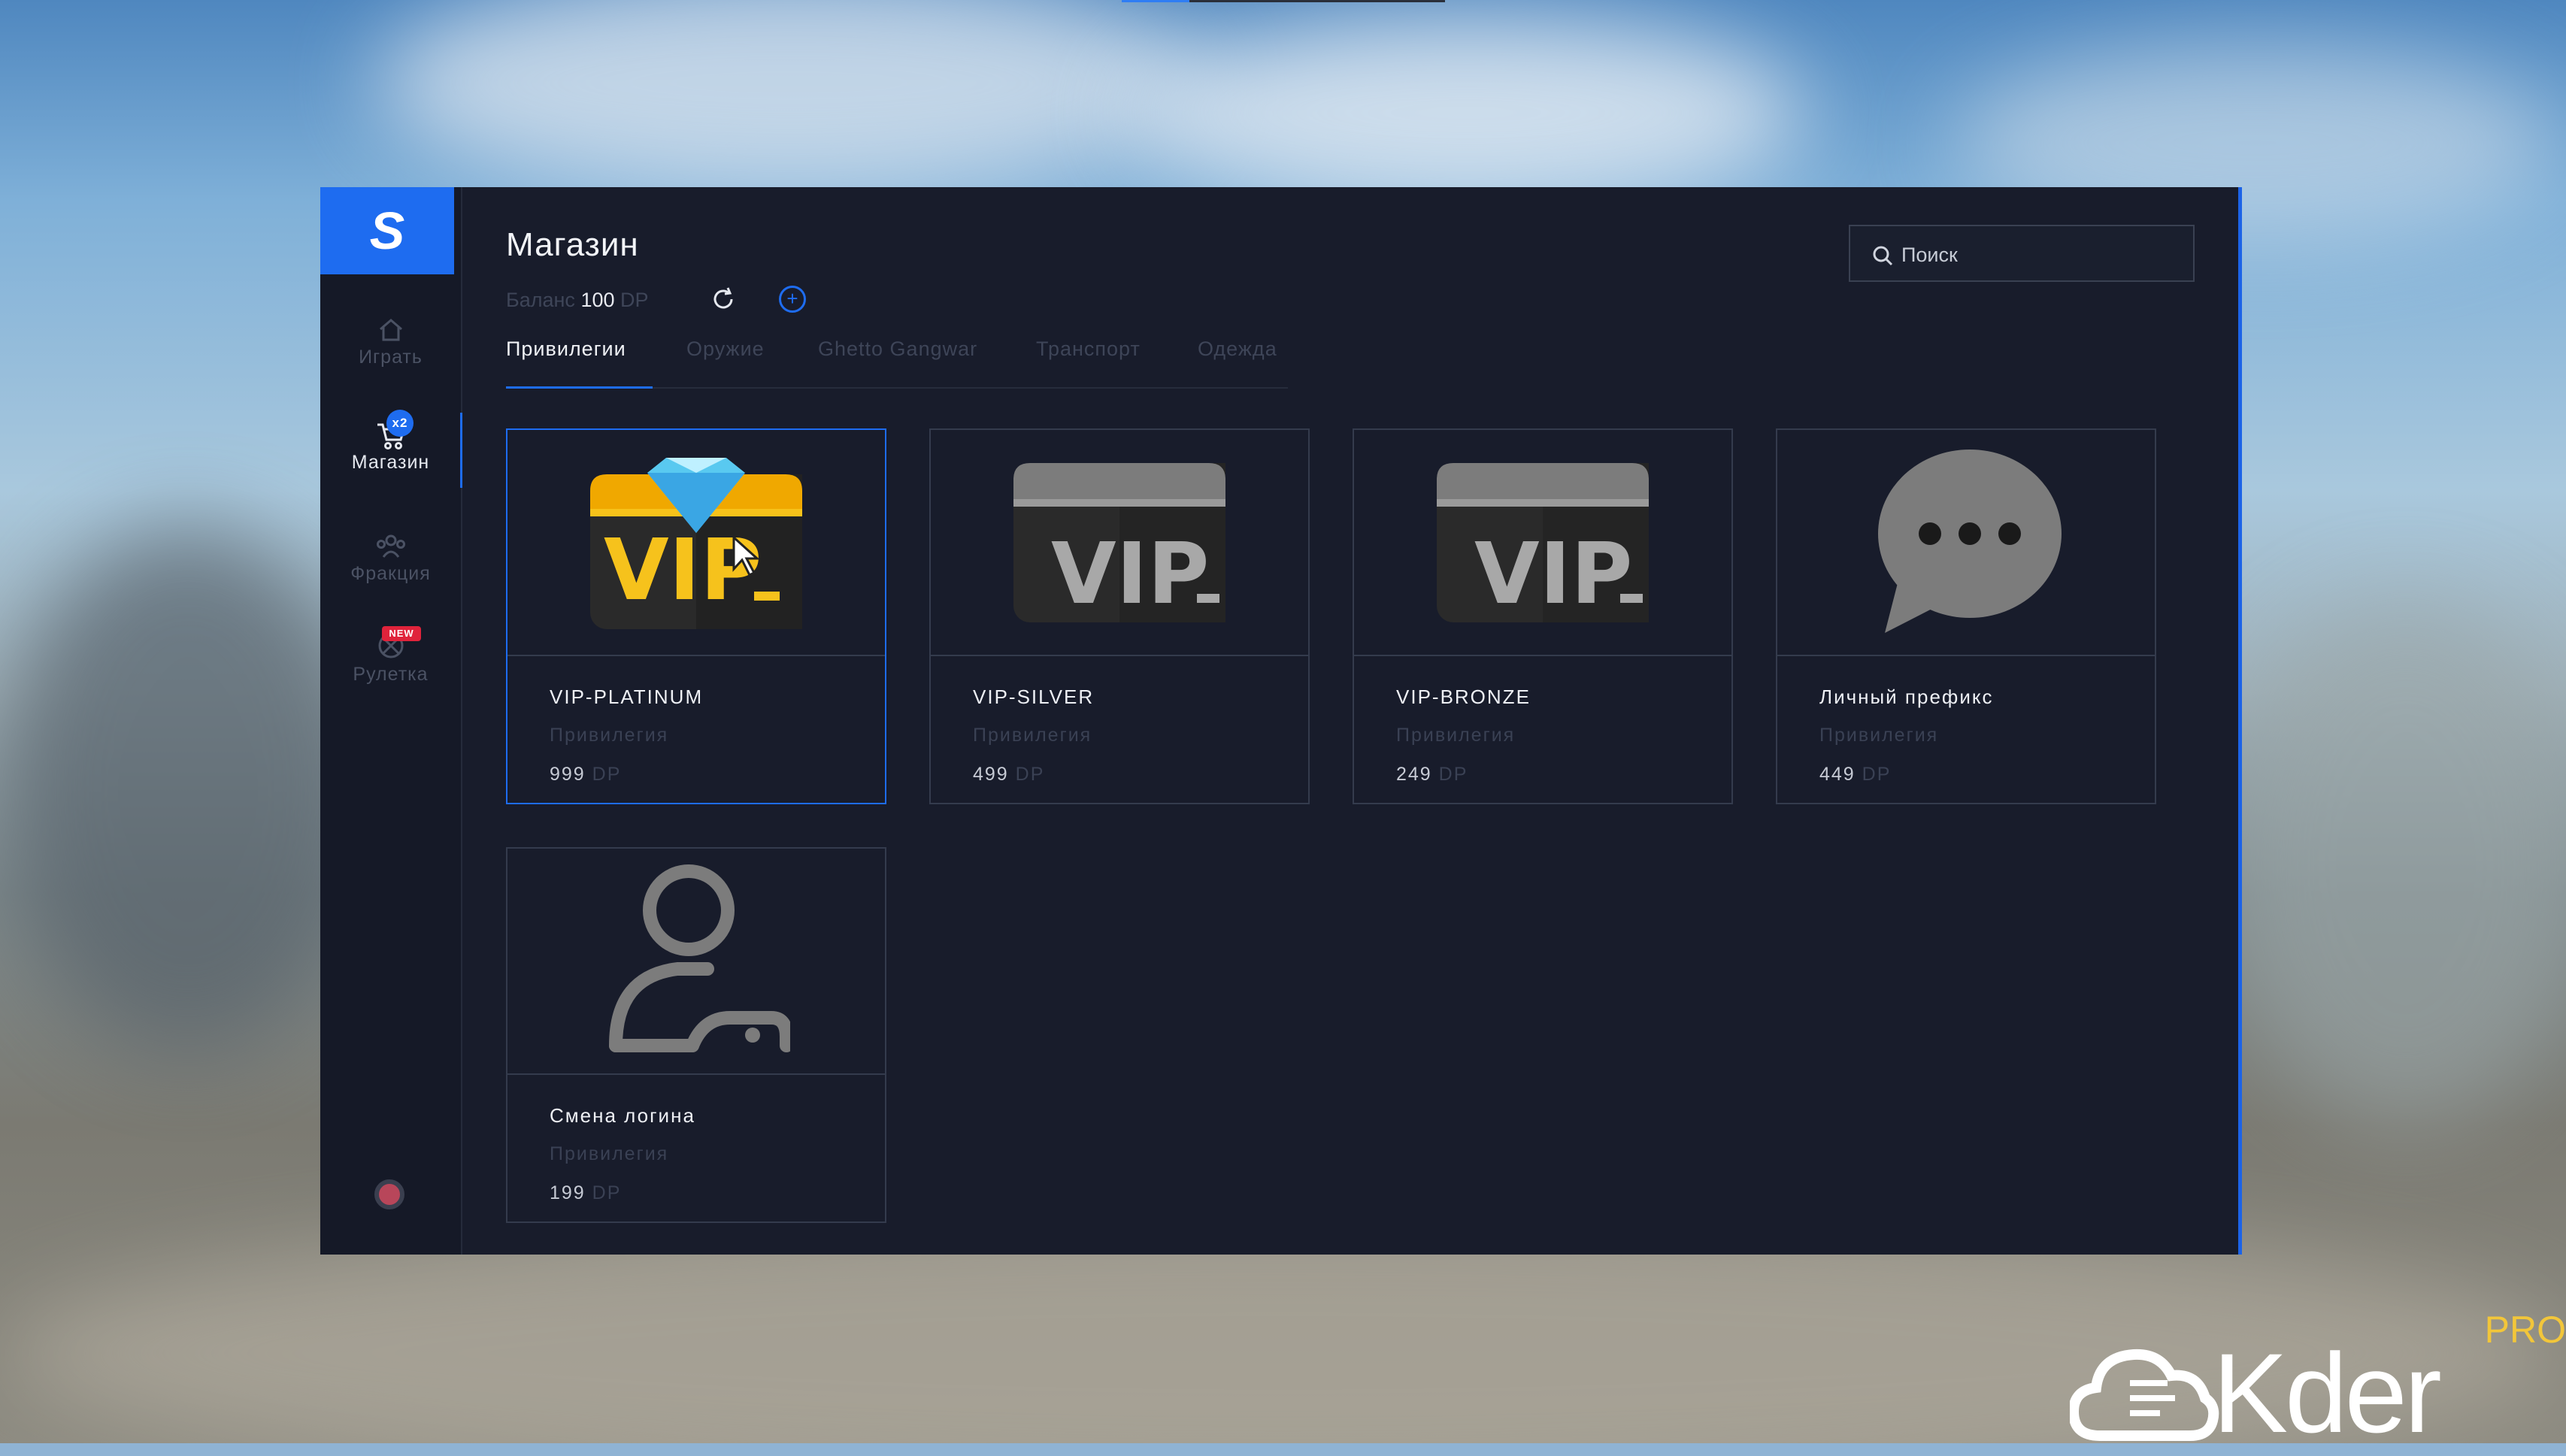 The image size is (2566, 1456). Describe the element at coordinates (792, 299) in the screenshot. I see `add-balance-button: +` at that location.